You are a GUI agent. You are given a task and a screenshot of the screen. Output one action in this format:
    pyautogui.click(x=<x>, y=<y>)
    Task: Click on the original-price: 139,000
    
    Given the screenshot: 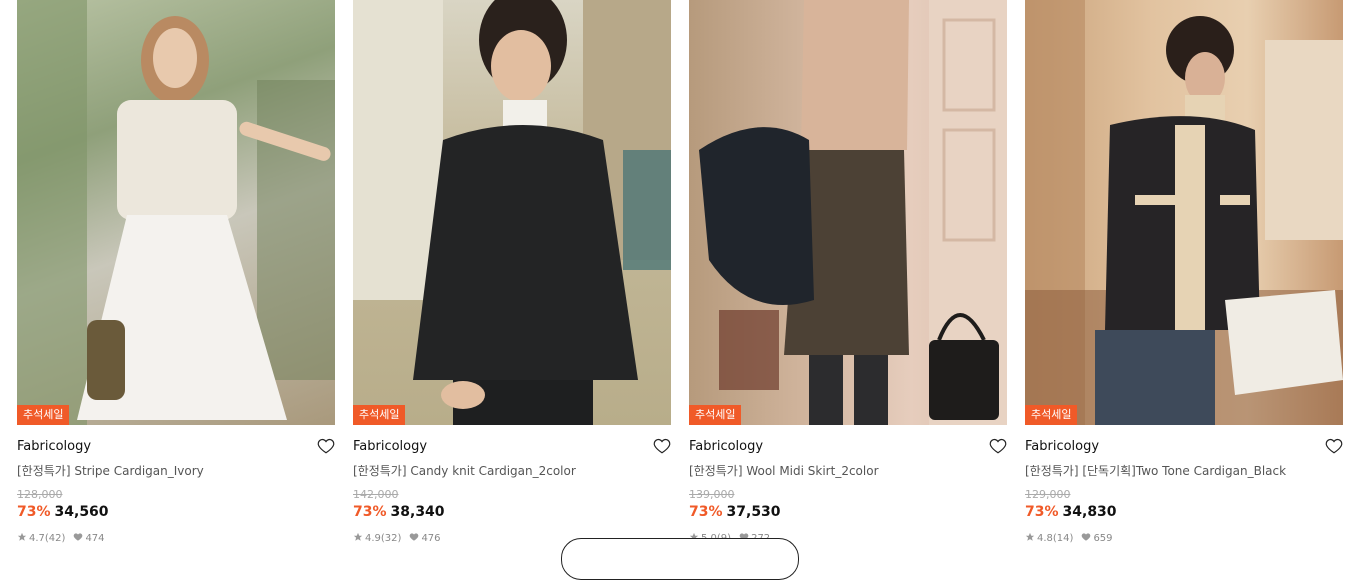 What is the action you would take?
    pyautogui.click(x=712, y=494)
    